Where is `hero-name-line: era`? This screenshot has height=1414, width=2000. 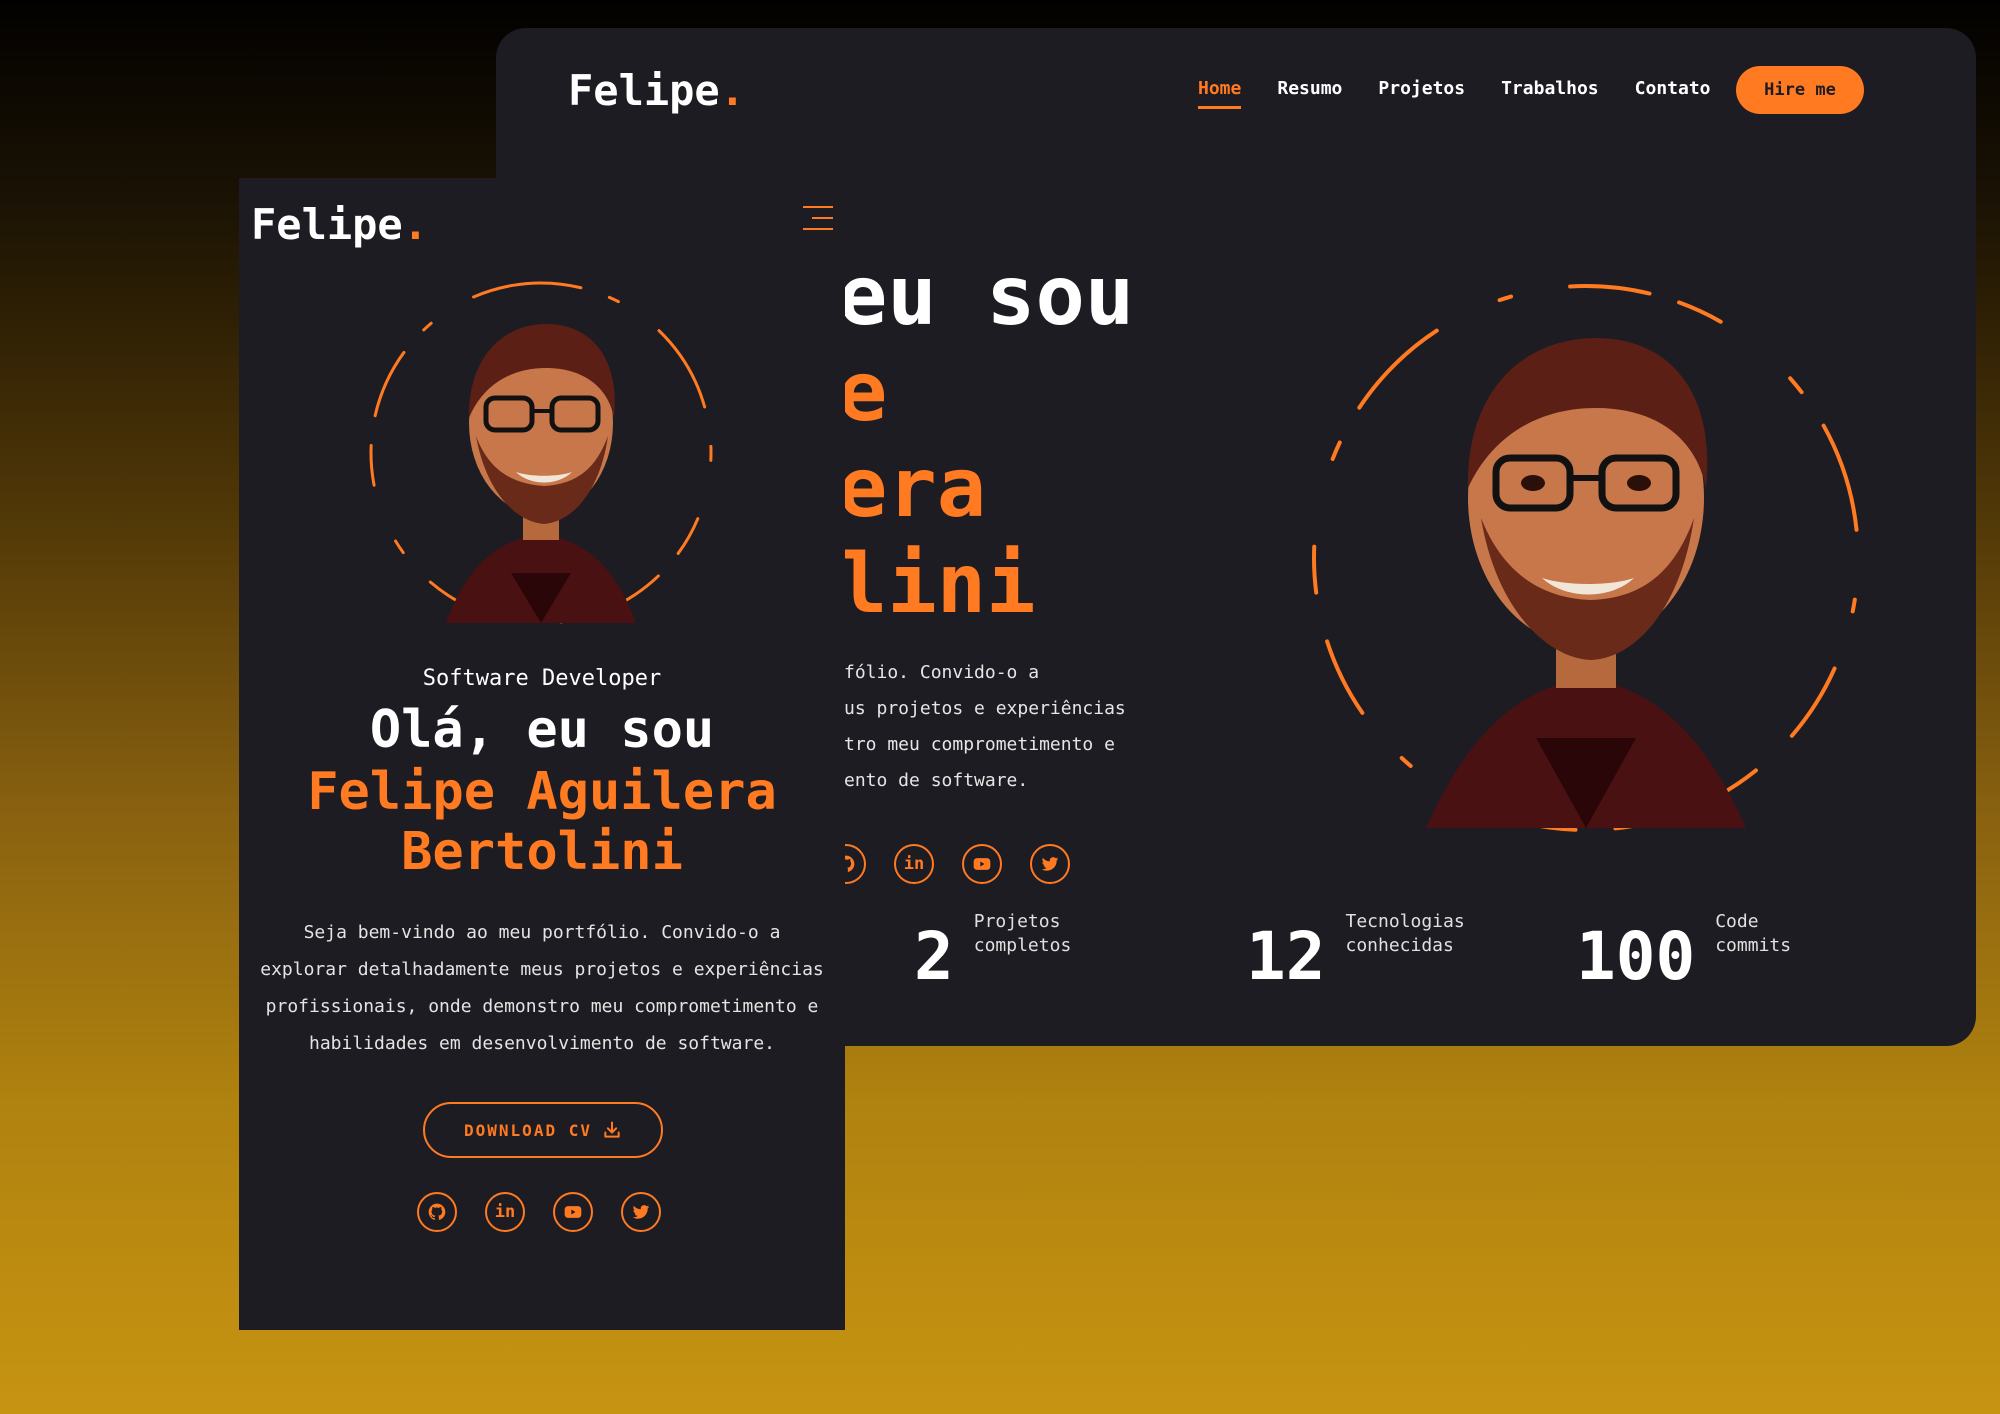
hero-name-line: era is located at coordinates (912, 488).